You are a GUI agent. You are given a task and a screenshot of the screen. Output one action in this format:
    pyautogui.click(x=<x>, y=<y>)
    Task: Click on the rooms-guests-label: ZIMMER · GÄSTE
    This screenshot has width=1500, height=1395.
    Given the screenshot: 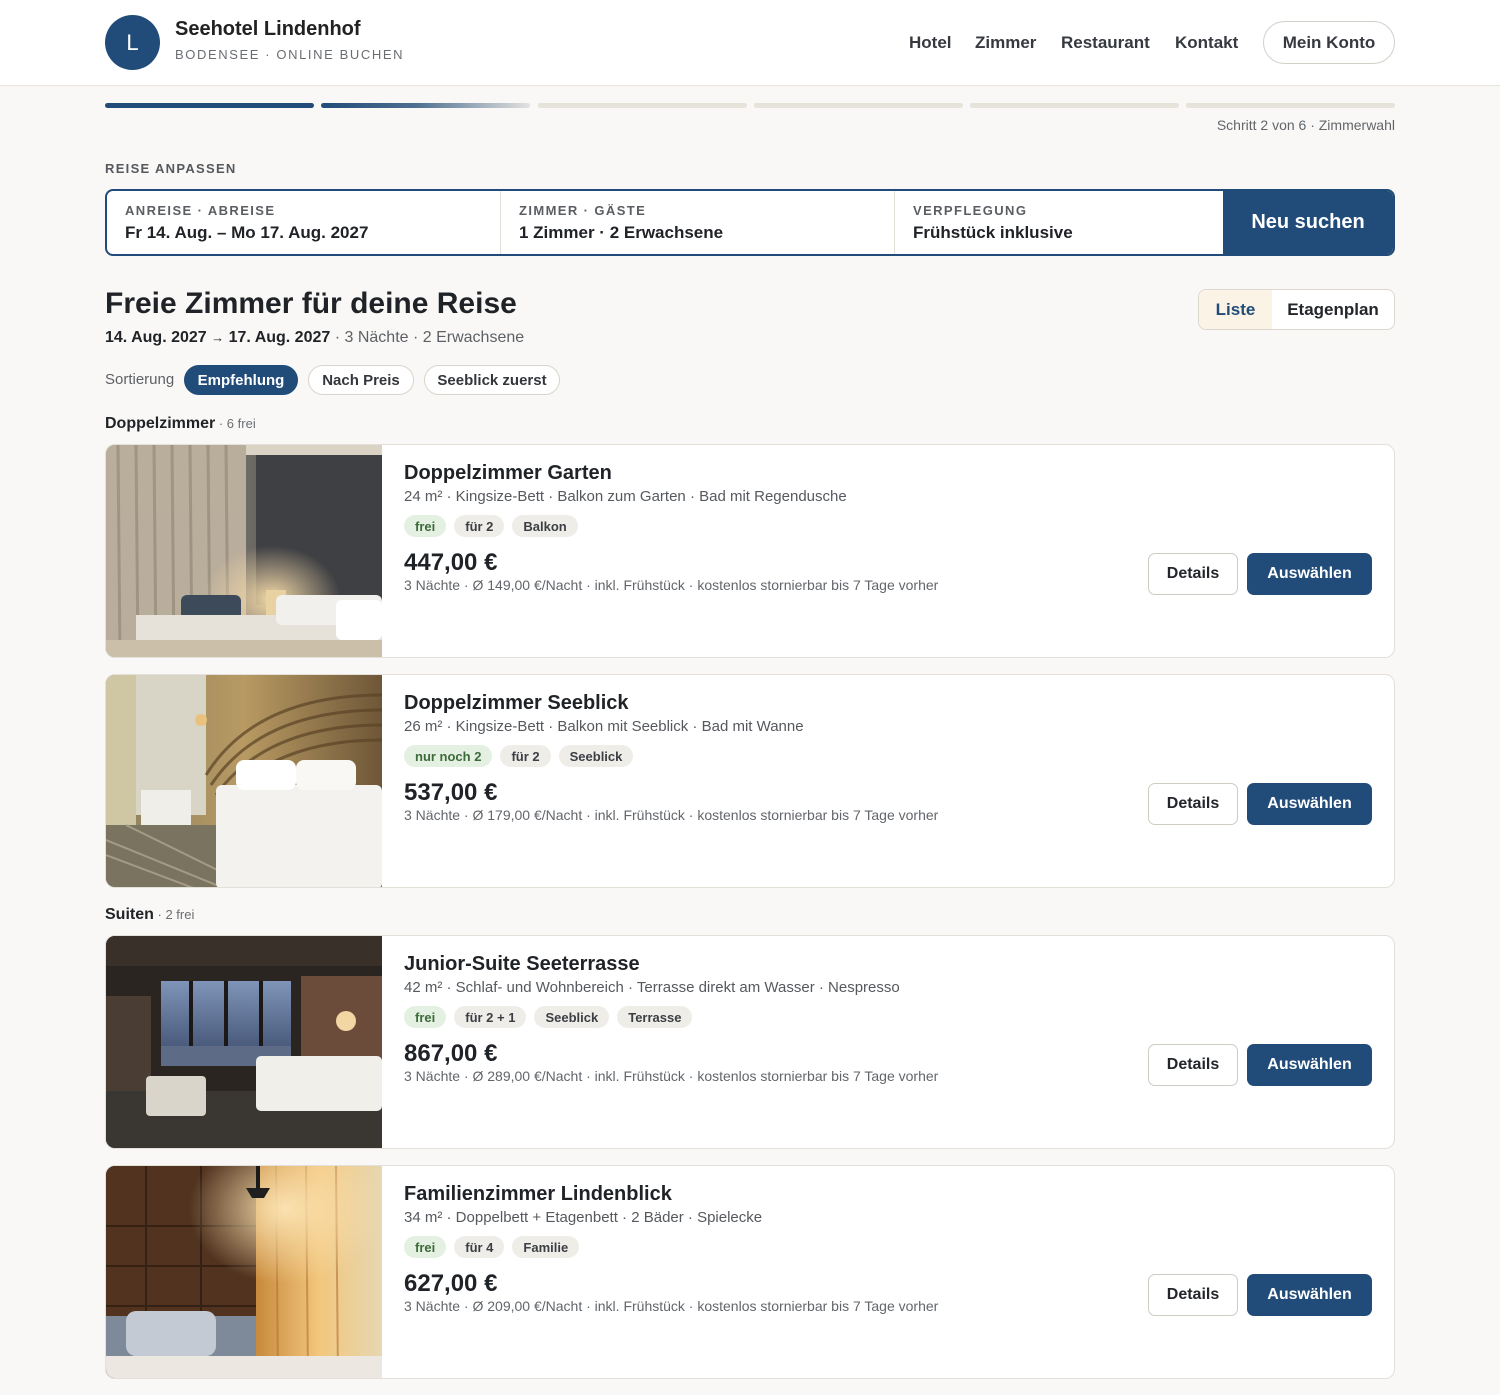 What is the action you would take?
    pyautogui.click(x=583, y=210)
    